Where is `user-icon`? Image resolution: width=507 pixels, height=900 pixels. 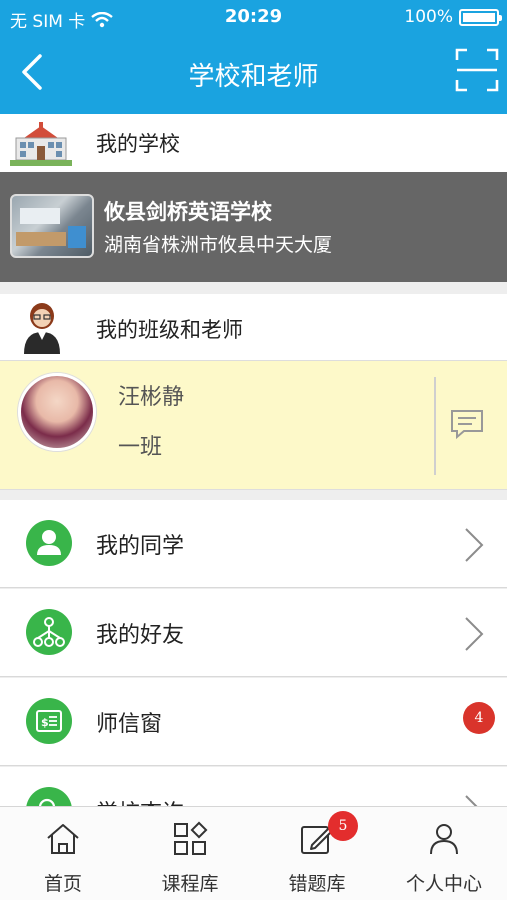
user-icon is located at coordinates (444, 839).